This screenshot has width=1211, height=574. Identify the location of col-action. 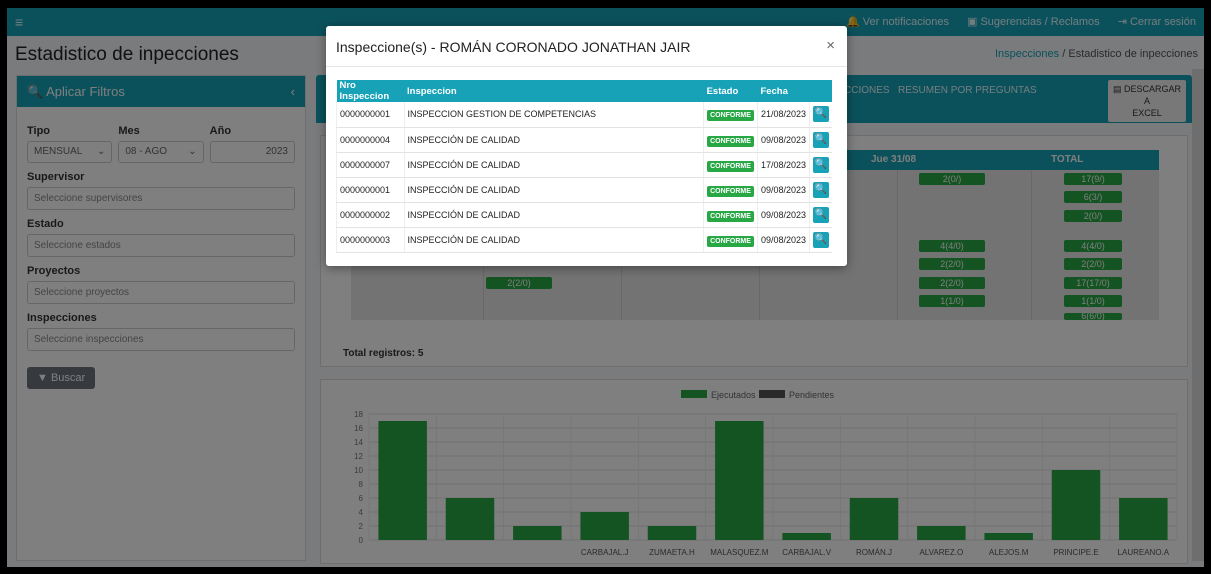
(820, 91).